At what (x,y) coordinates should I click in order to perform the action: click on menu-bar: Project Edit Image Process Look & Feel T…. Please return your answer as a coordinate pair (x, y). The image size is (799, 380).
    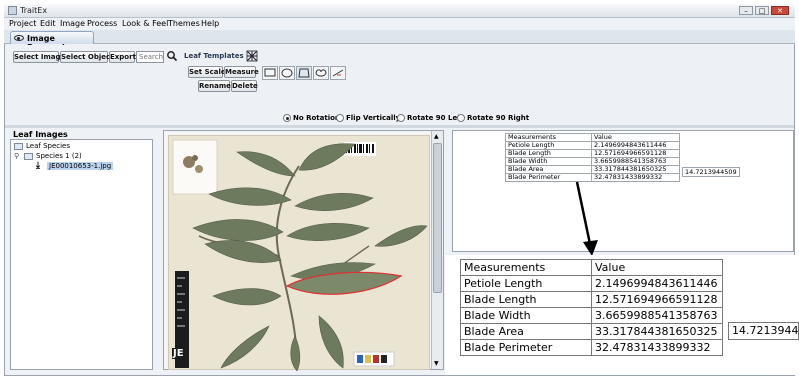
    Looking at the image, I should click on (399, 24).